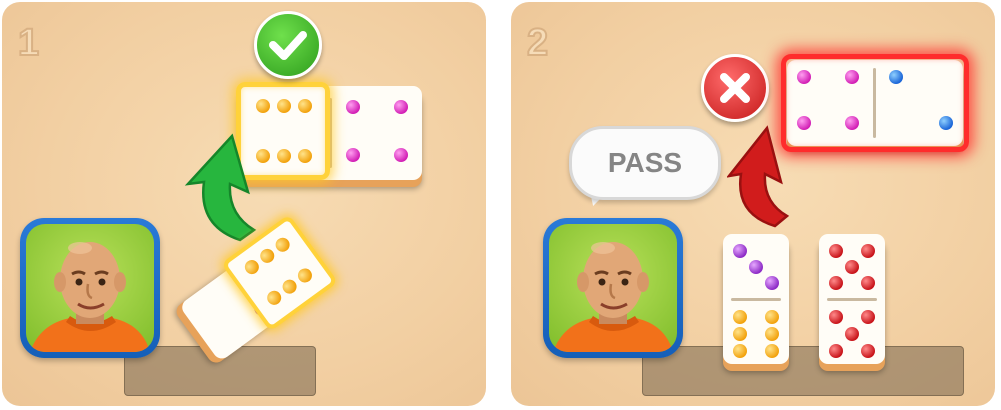 This screenshot has height=410, width=1001. I want to click on step-number: 2, so click(537, 43).